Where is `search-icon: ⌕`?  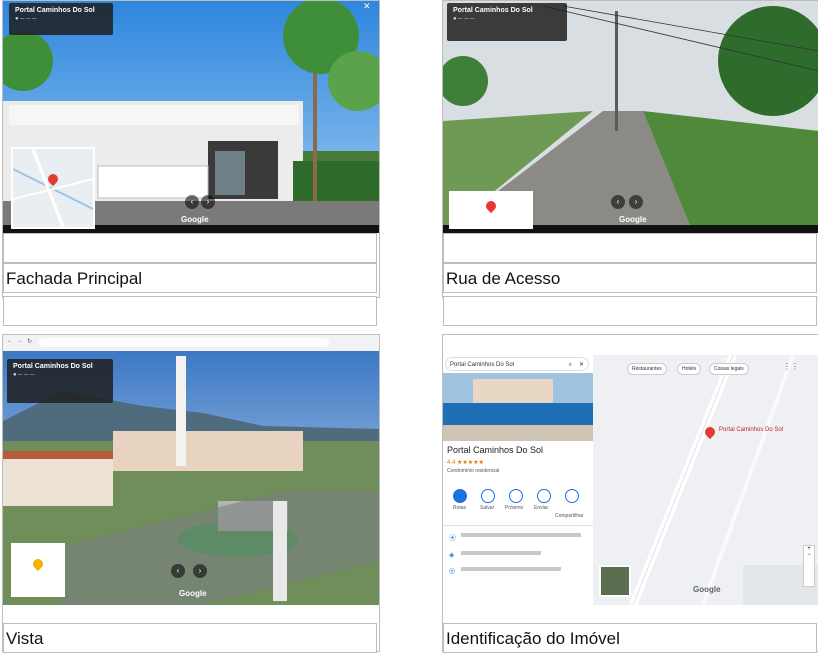 search-icon: ⌕ is located at coordinates (570, 365).